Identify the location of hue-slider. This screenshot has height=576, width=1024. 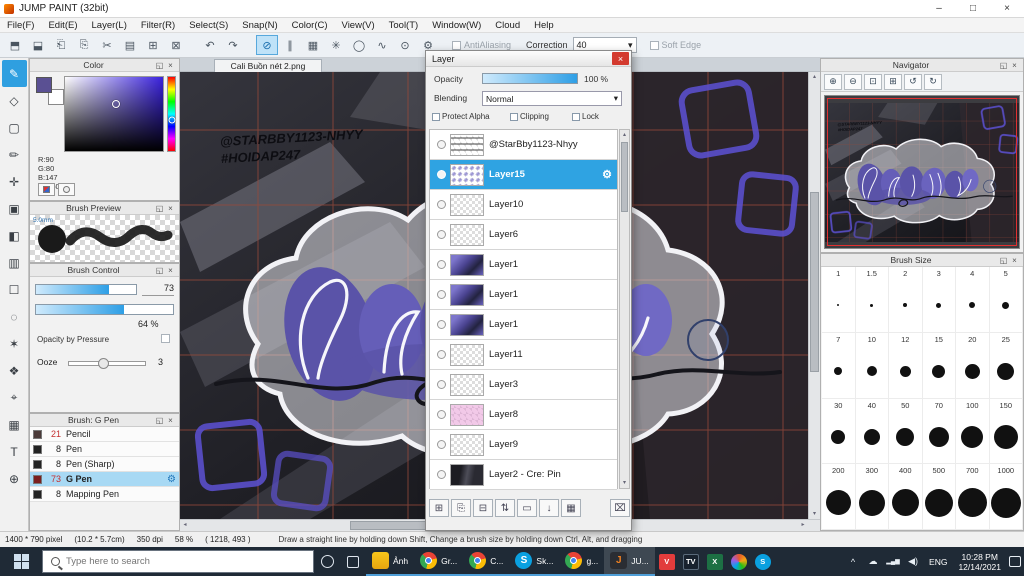
(171, 114).